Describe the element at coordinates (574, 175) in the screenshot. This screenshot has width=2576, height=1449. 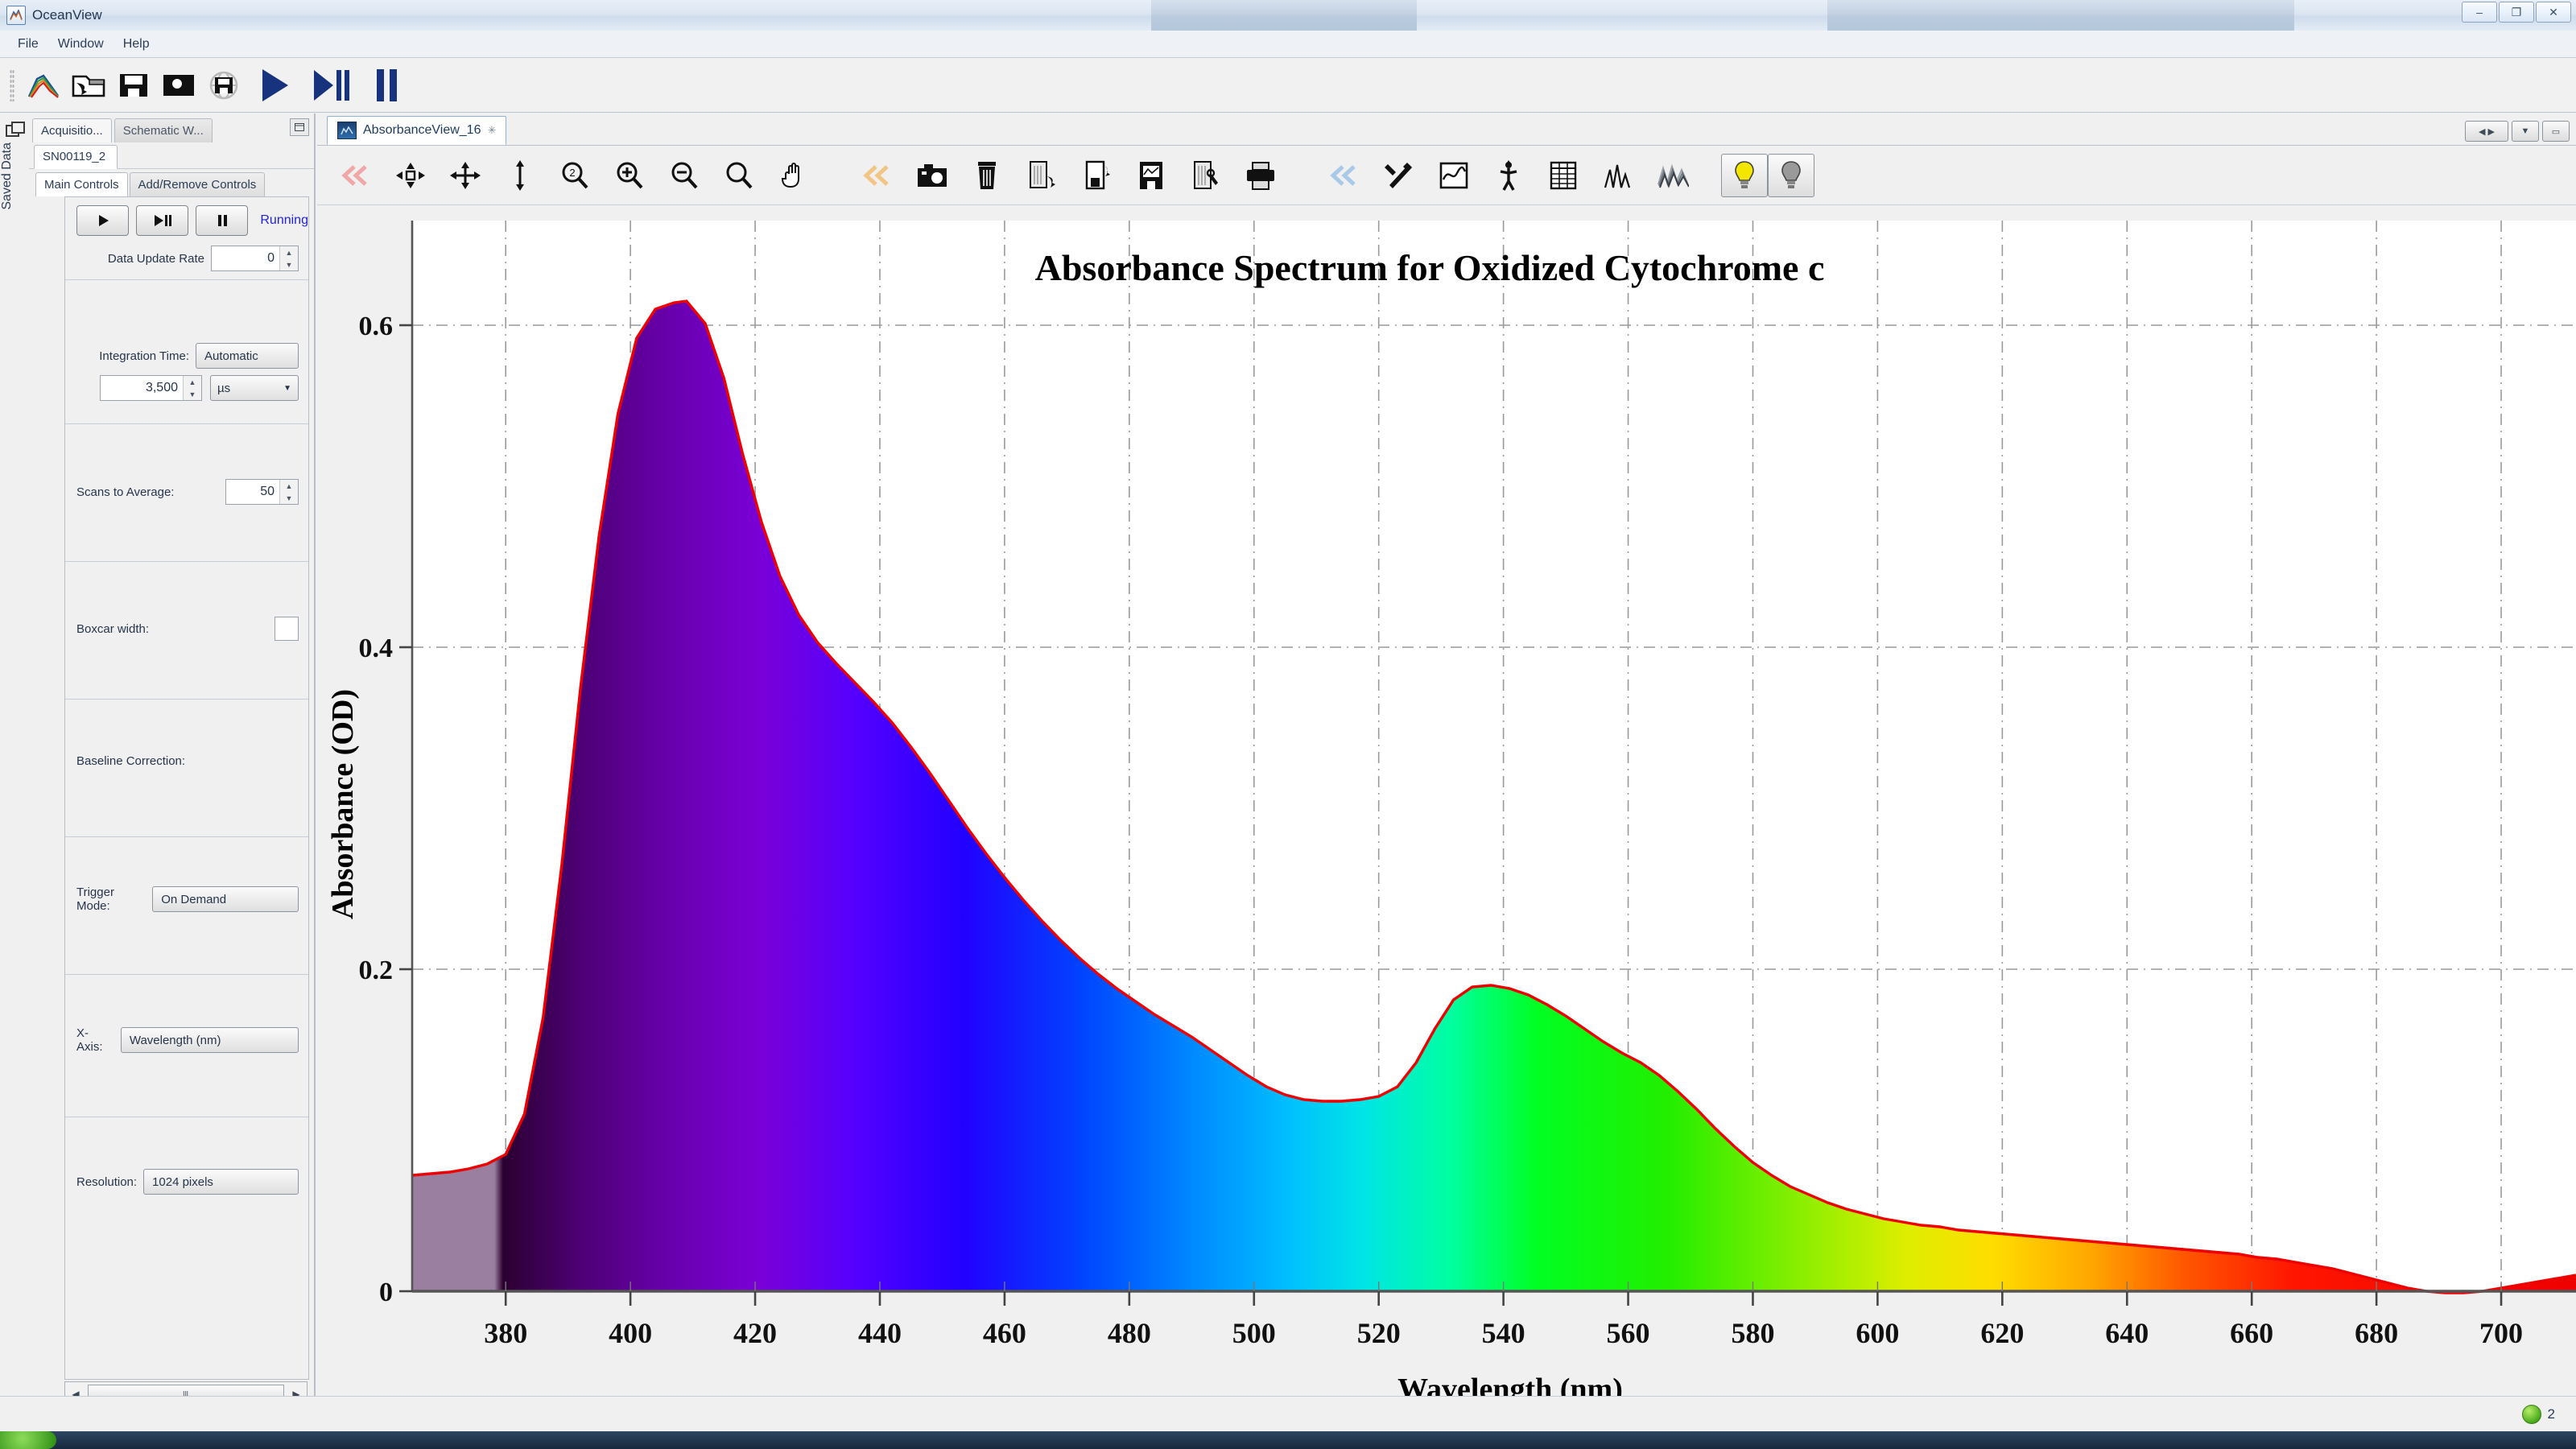
I see `zoom-region-icon: 2` at that location.